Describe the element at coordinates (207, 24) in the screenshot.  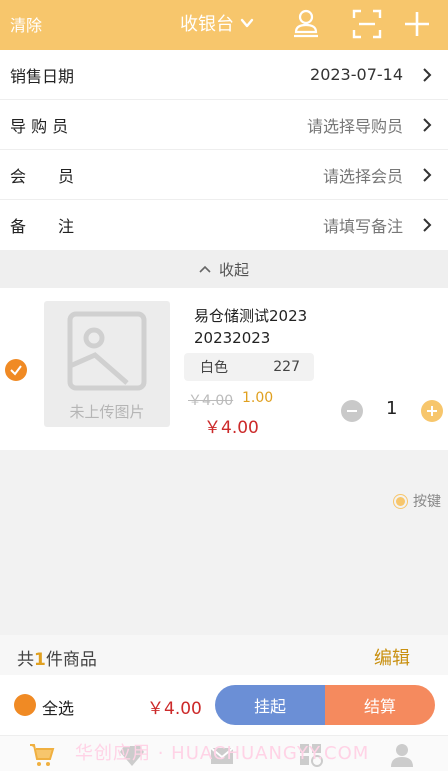
I see `page-title: 收银台` at that location.